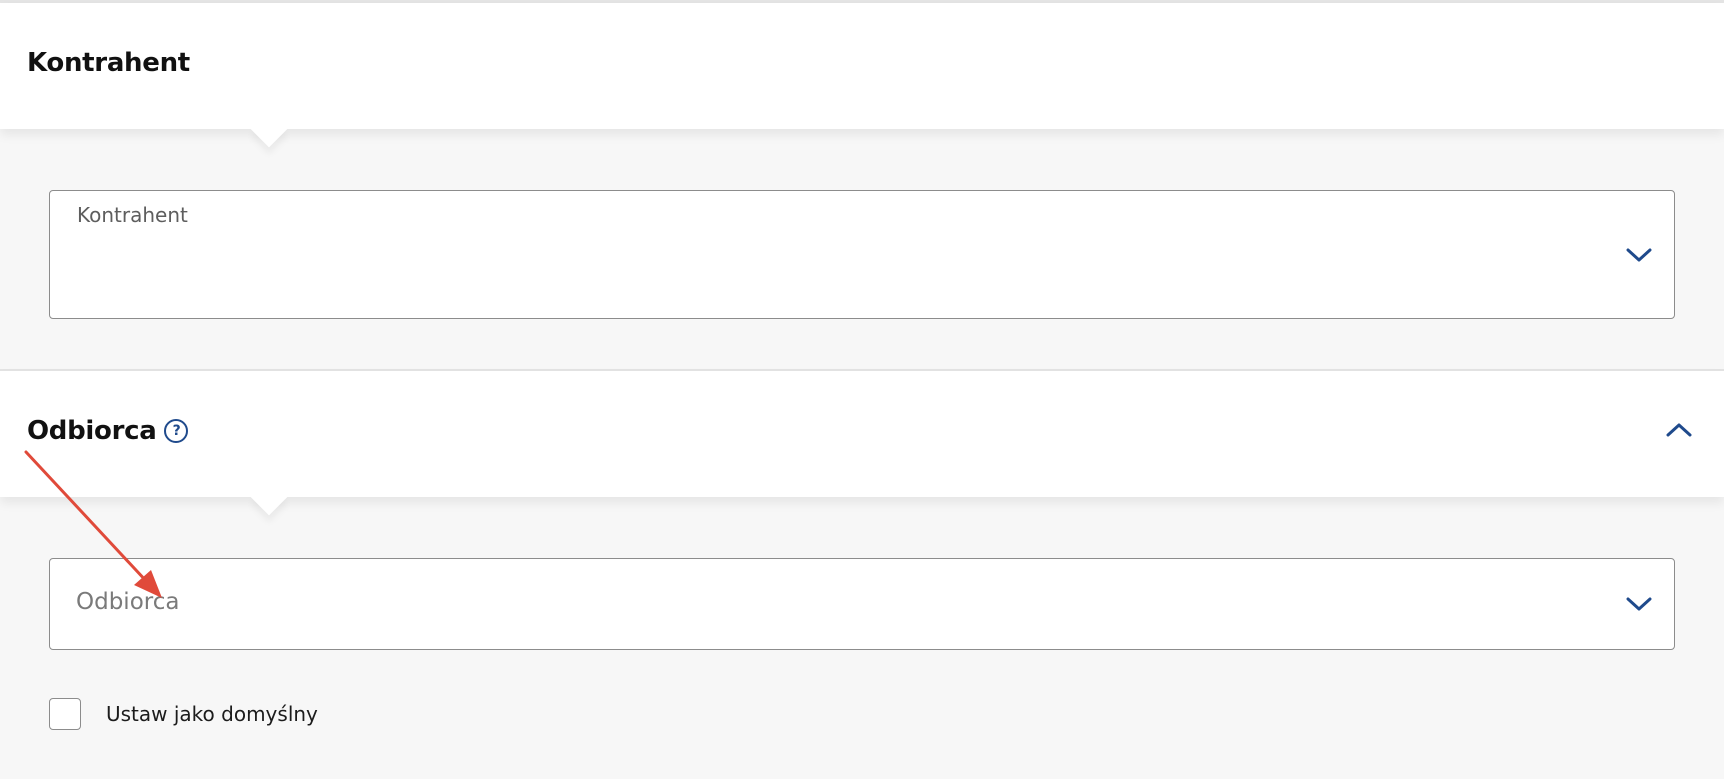 This screenshot has width=1724, height=779. I want to click on section-title-odbiorca: Odbiorca ?, so click(108, 431).